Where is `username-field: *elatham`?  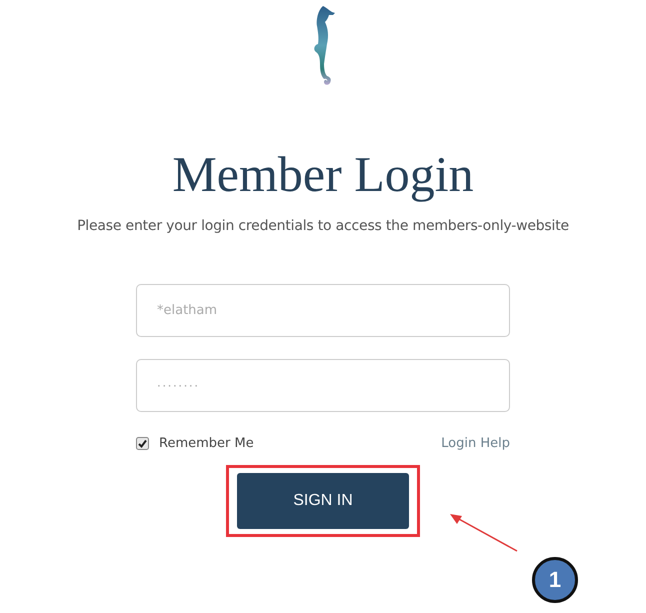 username-field: *elatham is located at coordinates (323, 310).